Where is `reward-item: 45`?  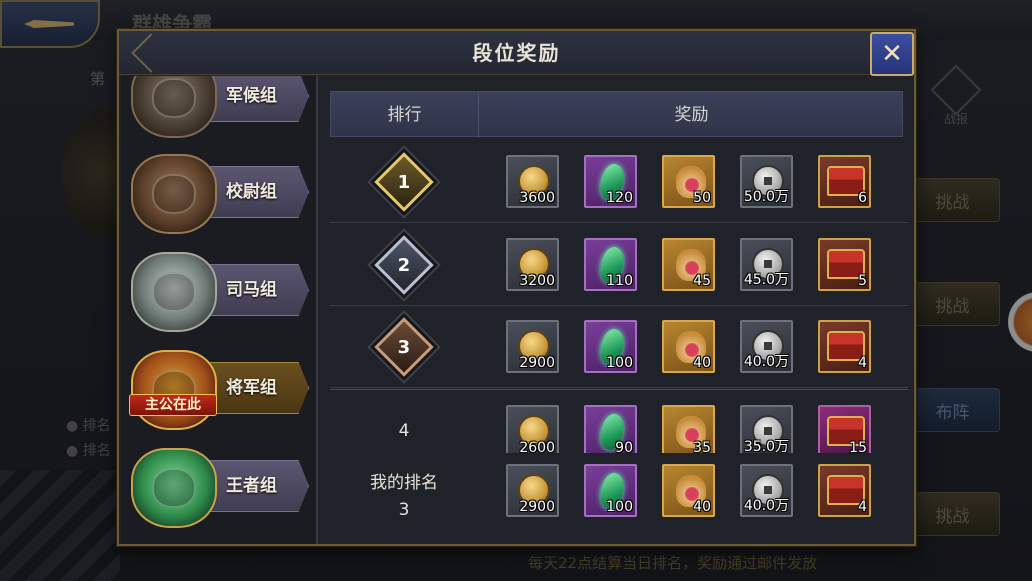
reward-item: 45 is located at coordinates (688, 264).